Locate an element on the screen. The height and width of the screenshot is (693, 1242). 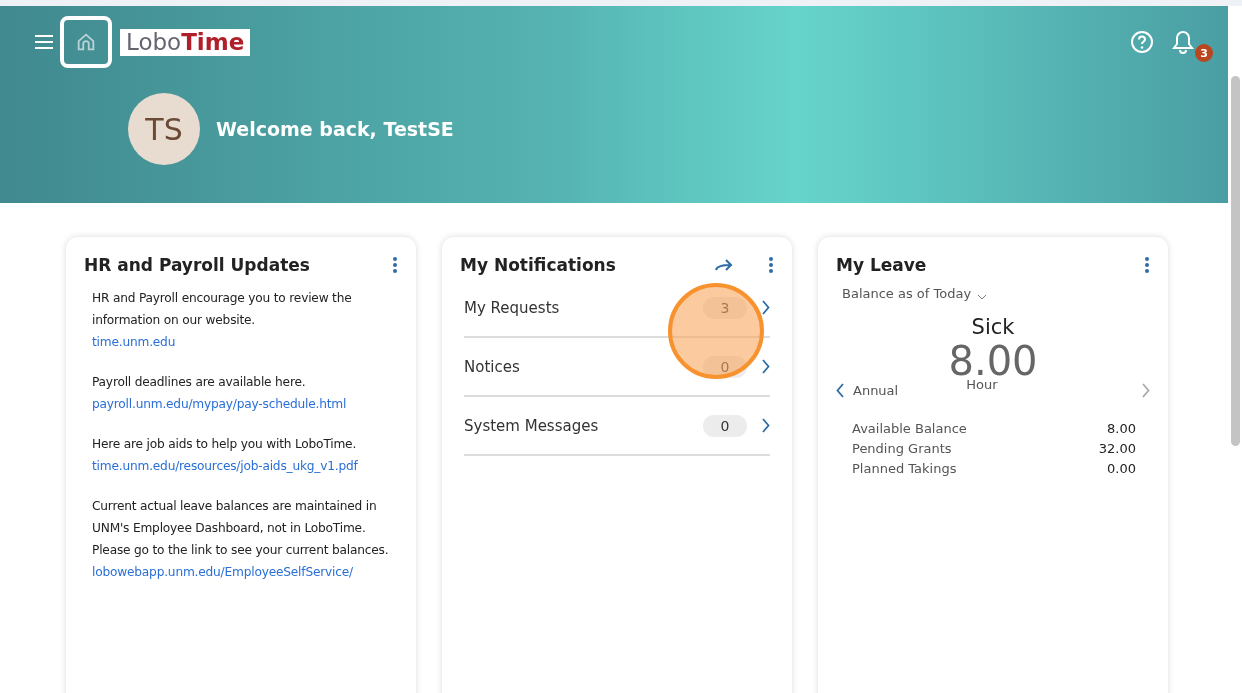
balance-value: 8.00 is located at coordinates (1121, 429).